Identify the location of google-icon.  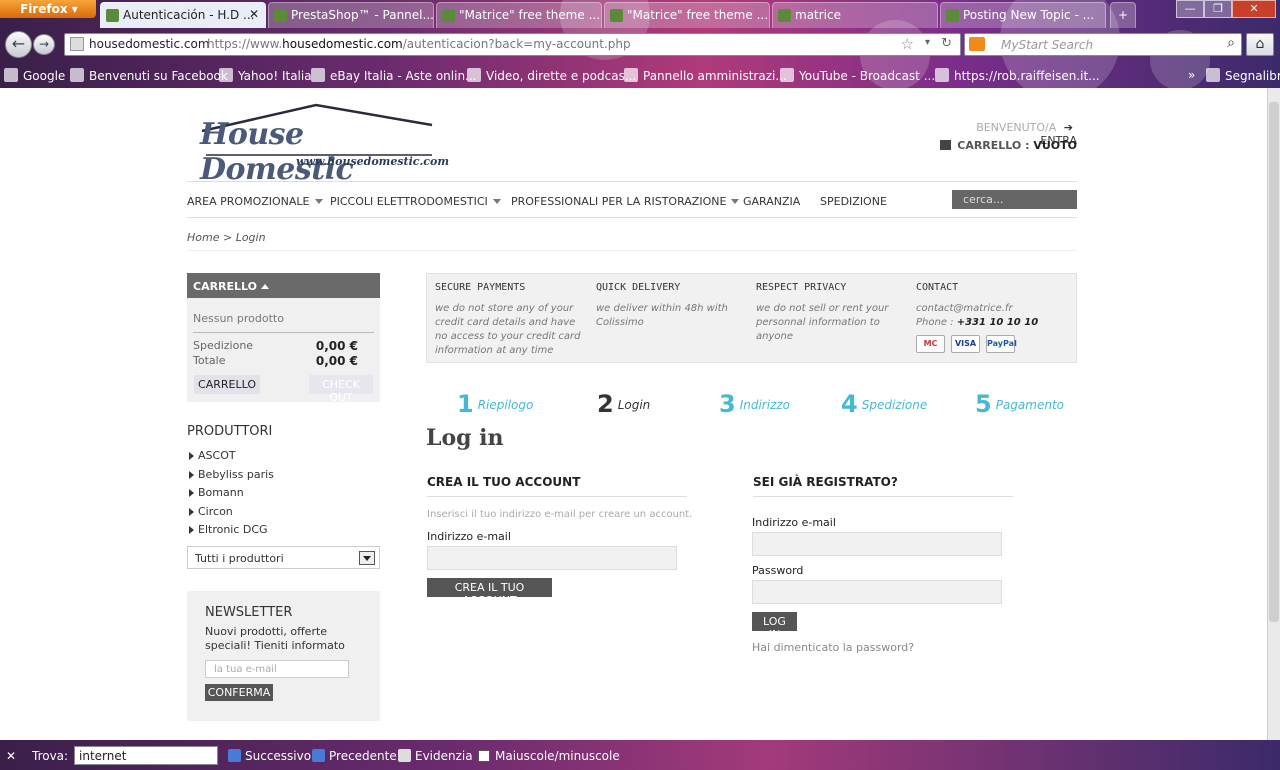
(11, 75).